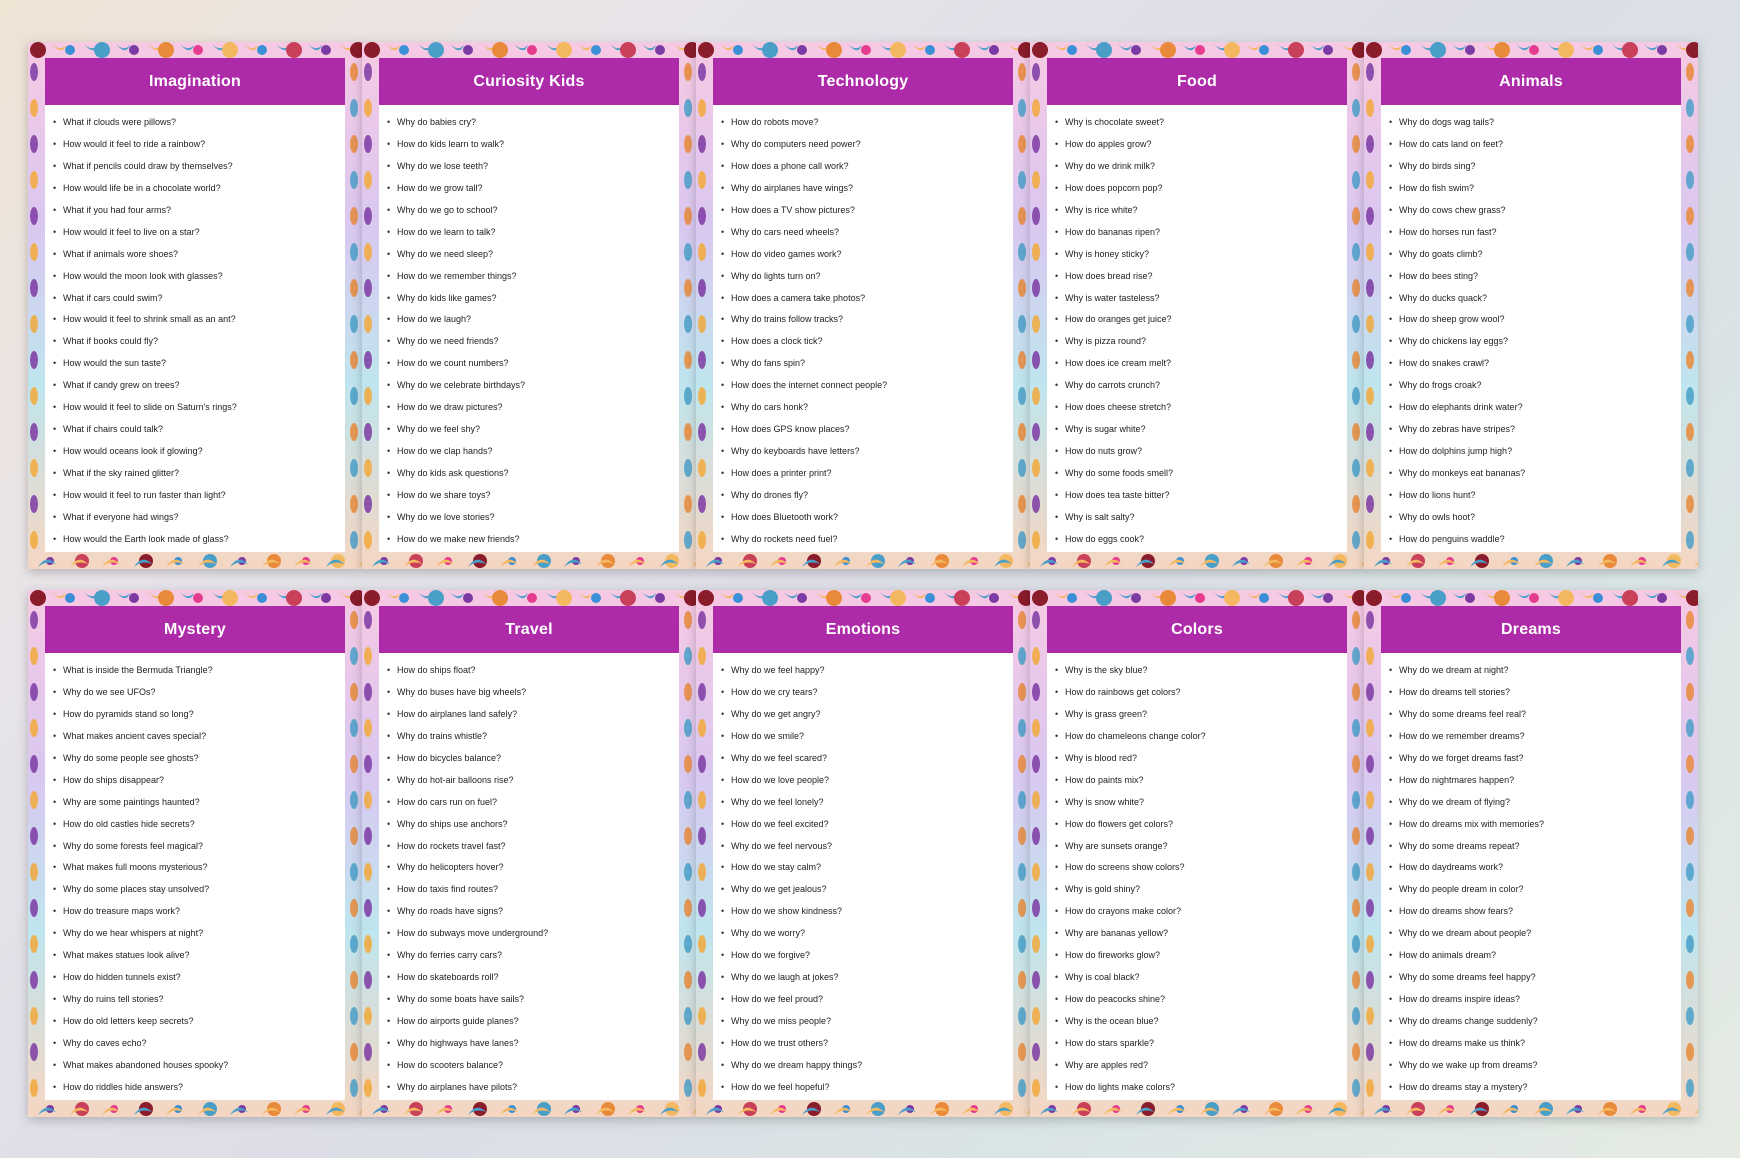 The width and height of the screenshot is (1740, 1158). I want to click on question-item: Why do cars honk?, so click(863, 408).